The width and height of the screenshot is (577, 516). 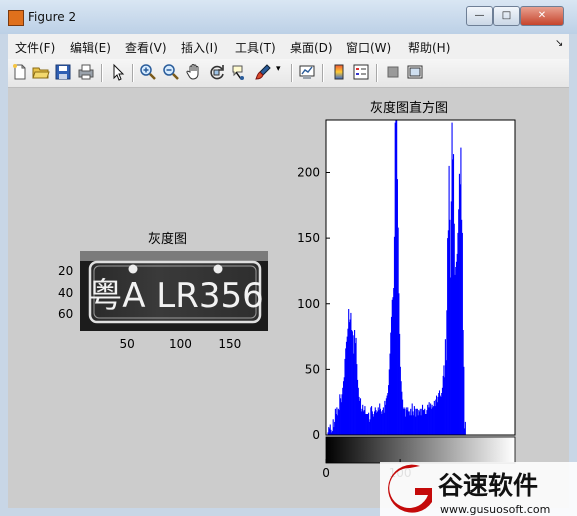 What do you see at coordinates (127, 344) in the screenshot?
I see `plate-x-tick-label: 50` at bounding box center [127, 344].